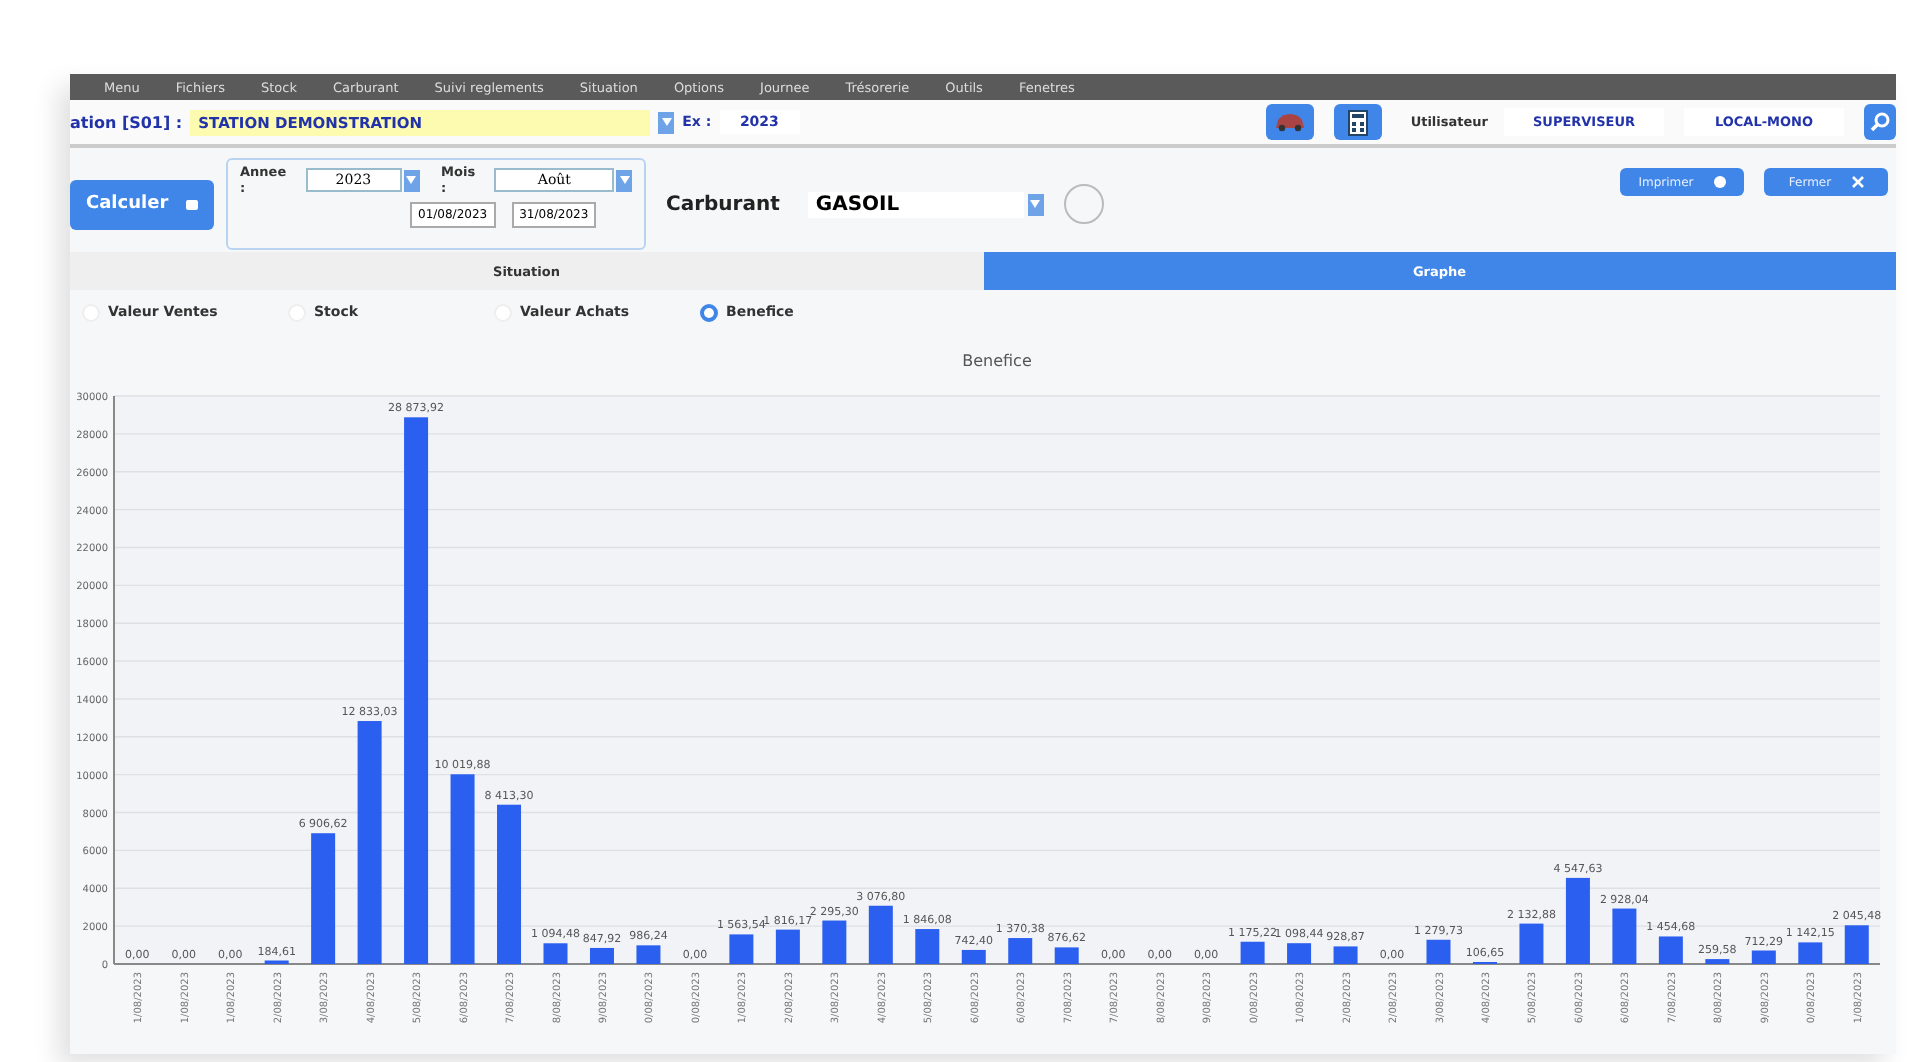 The image size is (1922, 1062). What do you see at coordinates (723, 204) in the screenshot?
I see `fuel-label: Carburant` at bounding box center [723, 204].